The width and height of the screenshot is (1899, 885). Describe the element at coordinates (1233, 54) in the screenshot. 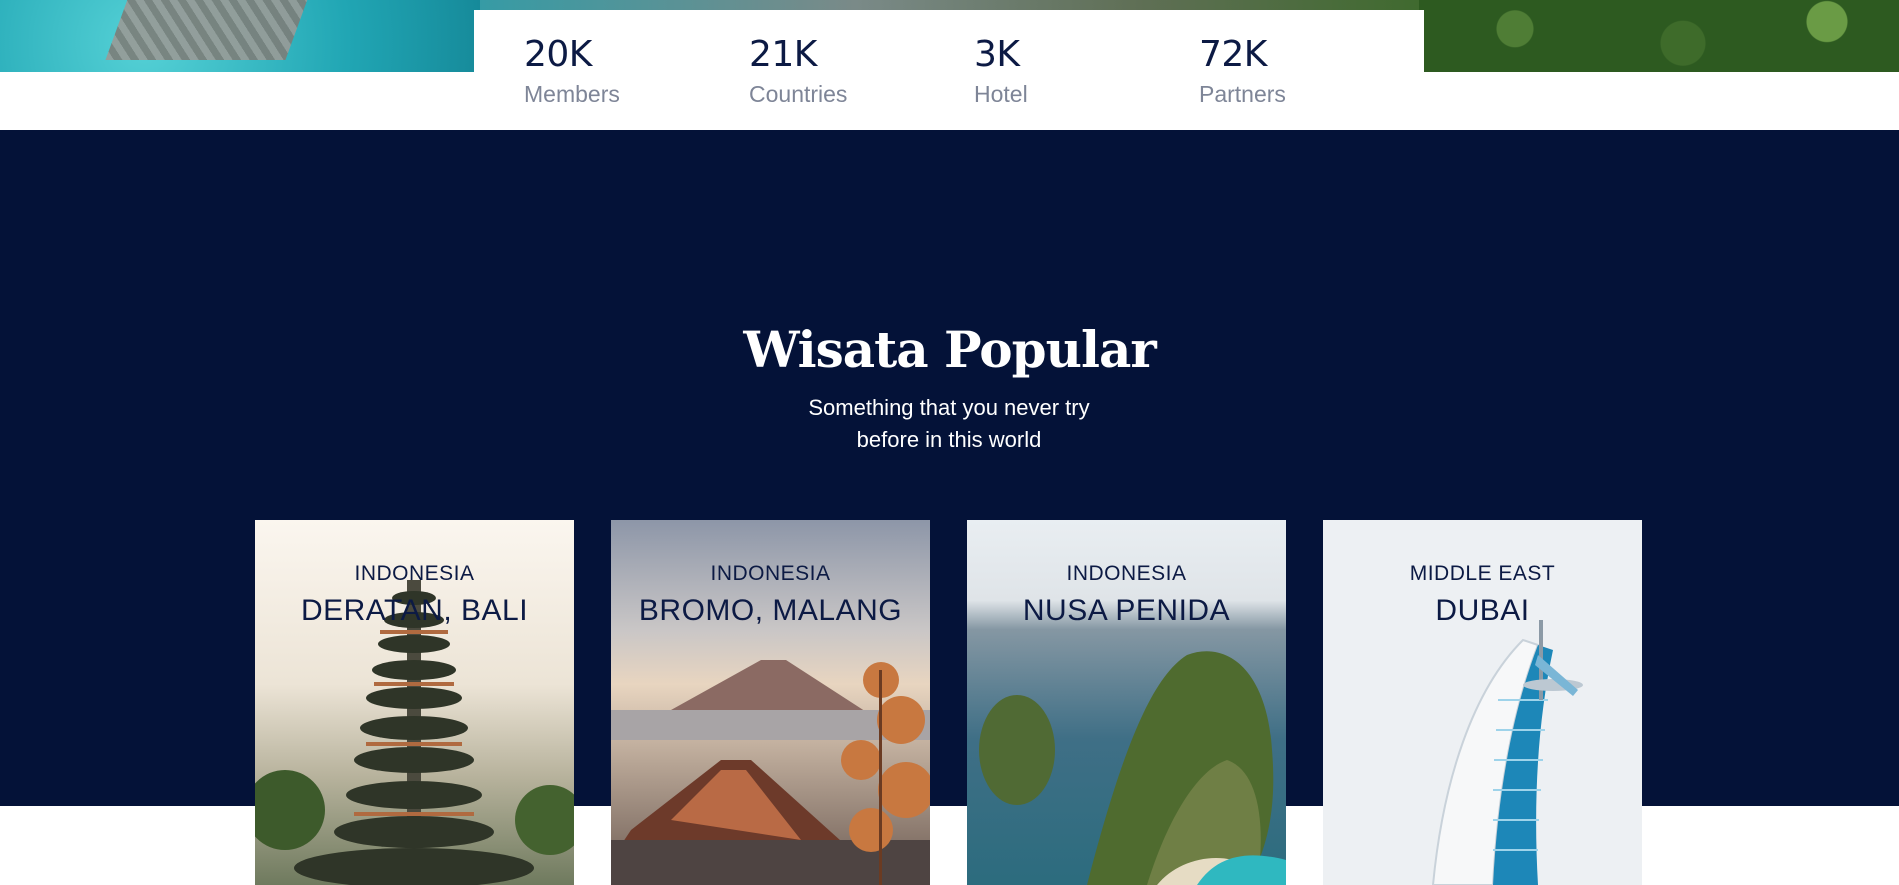

I see `stat-value: 72K` at that location.